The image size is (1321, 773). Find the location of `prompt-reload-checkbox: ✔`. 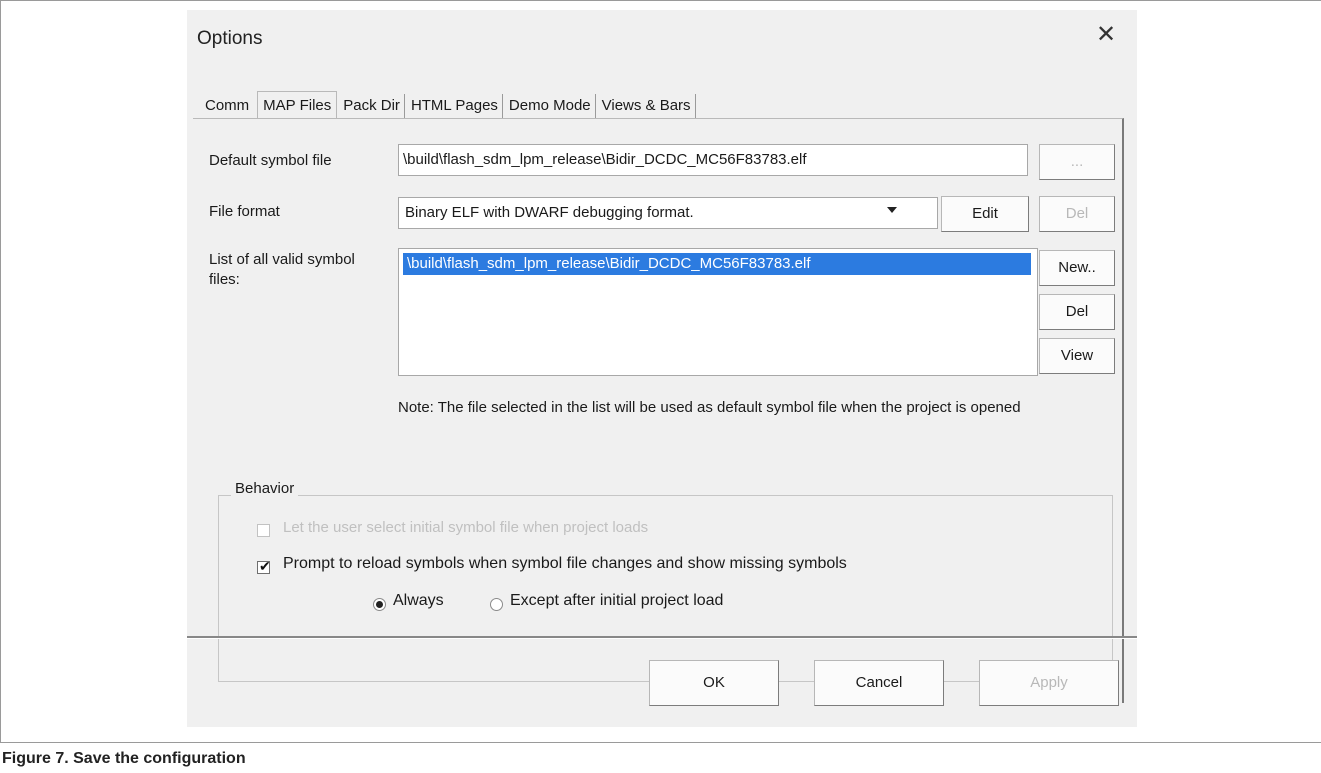

prompt-reload-checkbox: ✔ is located at coordinates (264, 566).